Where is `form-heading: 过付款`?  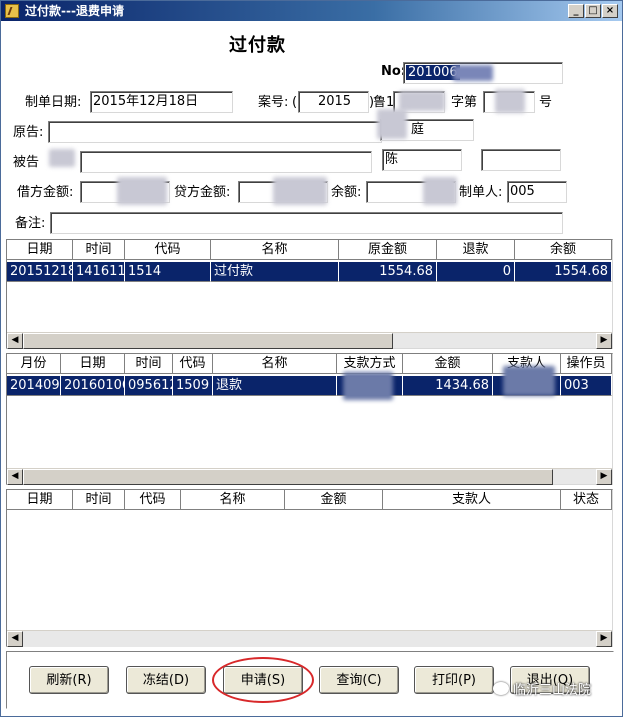 form-heading: 过付款 is located at coordinates (257, 45).